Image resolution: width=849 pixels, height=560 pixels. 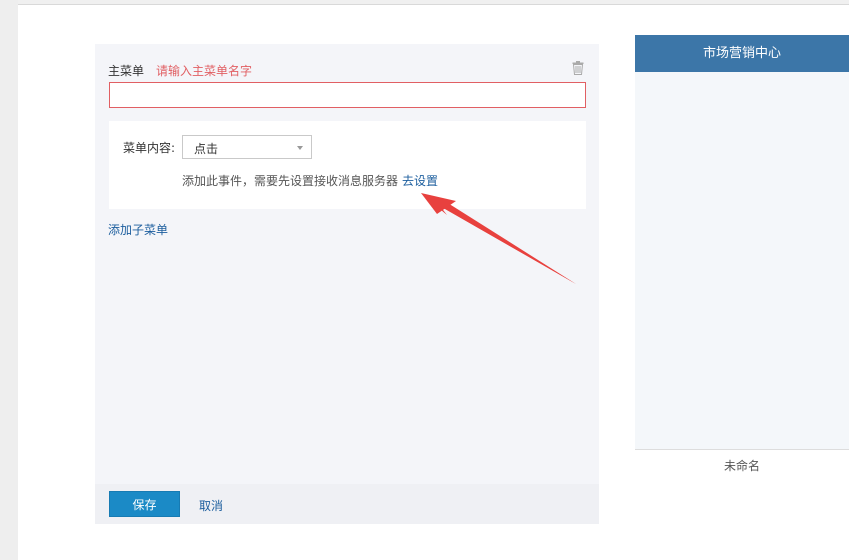 What do you see at coordinates (126, 70) in the screenshot?
I see `menu-name-label: 主菜单` at bounding box center [126, 70].